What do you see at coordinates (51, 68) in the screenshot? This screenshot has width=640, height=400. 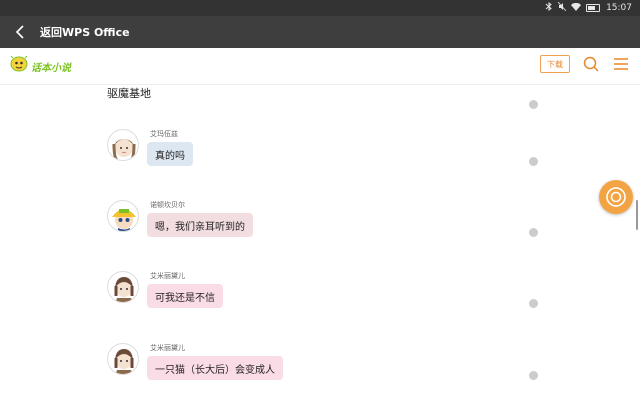 I see `logo-text: 话本小说` at bounding box center [51, 68].